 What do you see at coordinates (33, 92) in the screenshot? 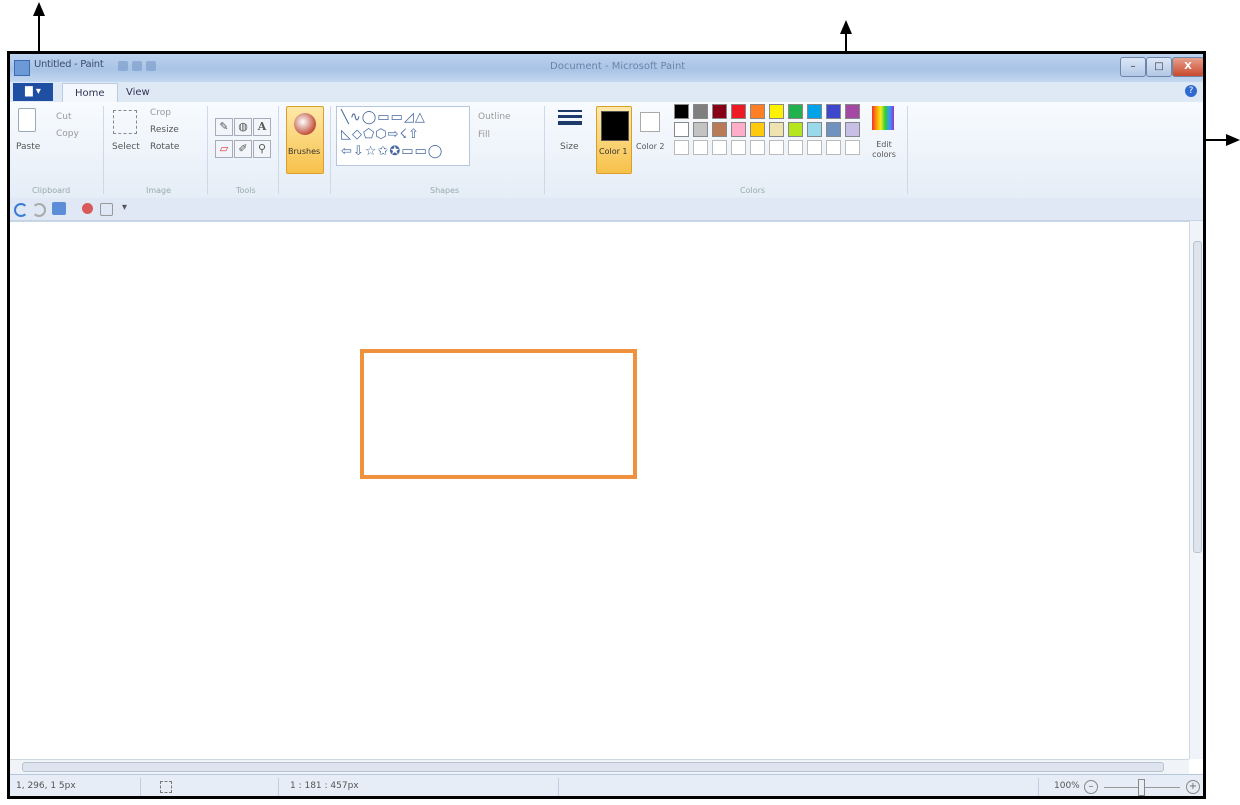
I see `file-menu-button: ▇ ▾` at bounding box center [33, 92].